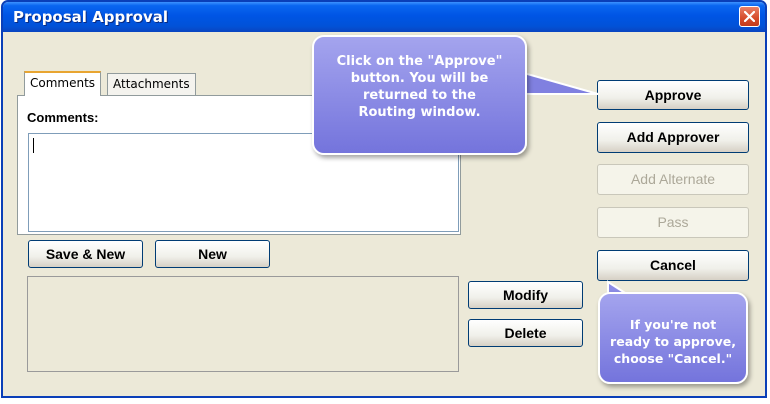 Image resolution: width=770 pixels, height=404 pixels. I want to click on approve-callout-line-3: returned to the, so click(419, 95).